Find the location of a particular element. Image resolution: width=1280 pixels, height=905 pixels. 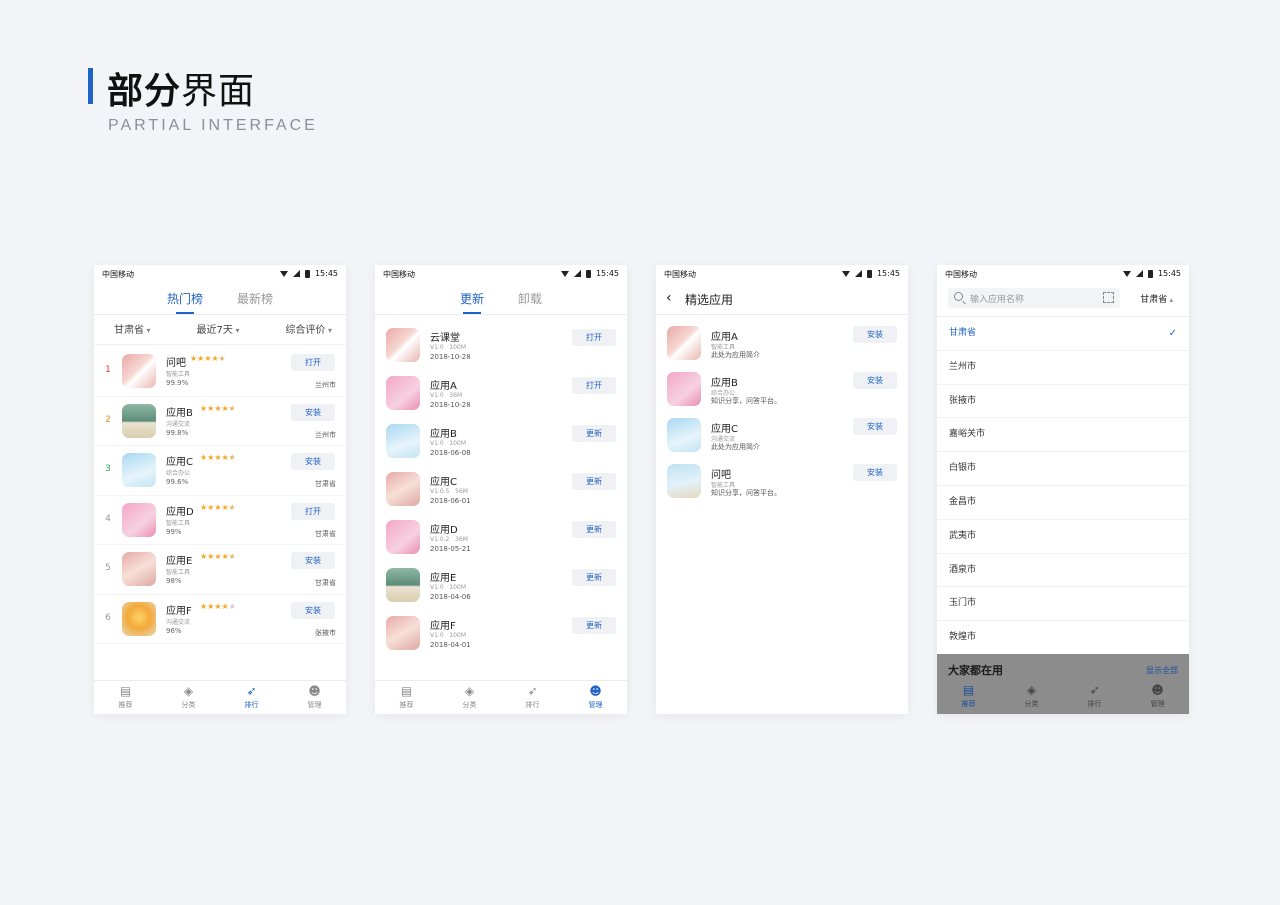

city-name: 甘肃省 is located at coordinates (963, 333).